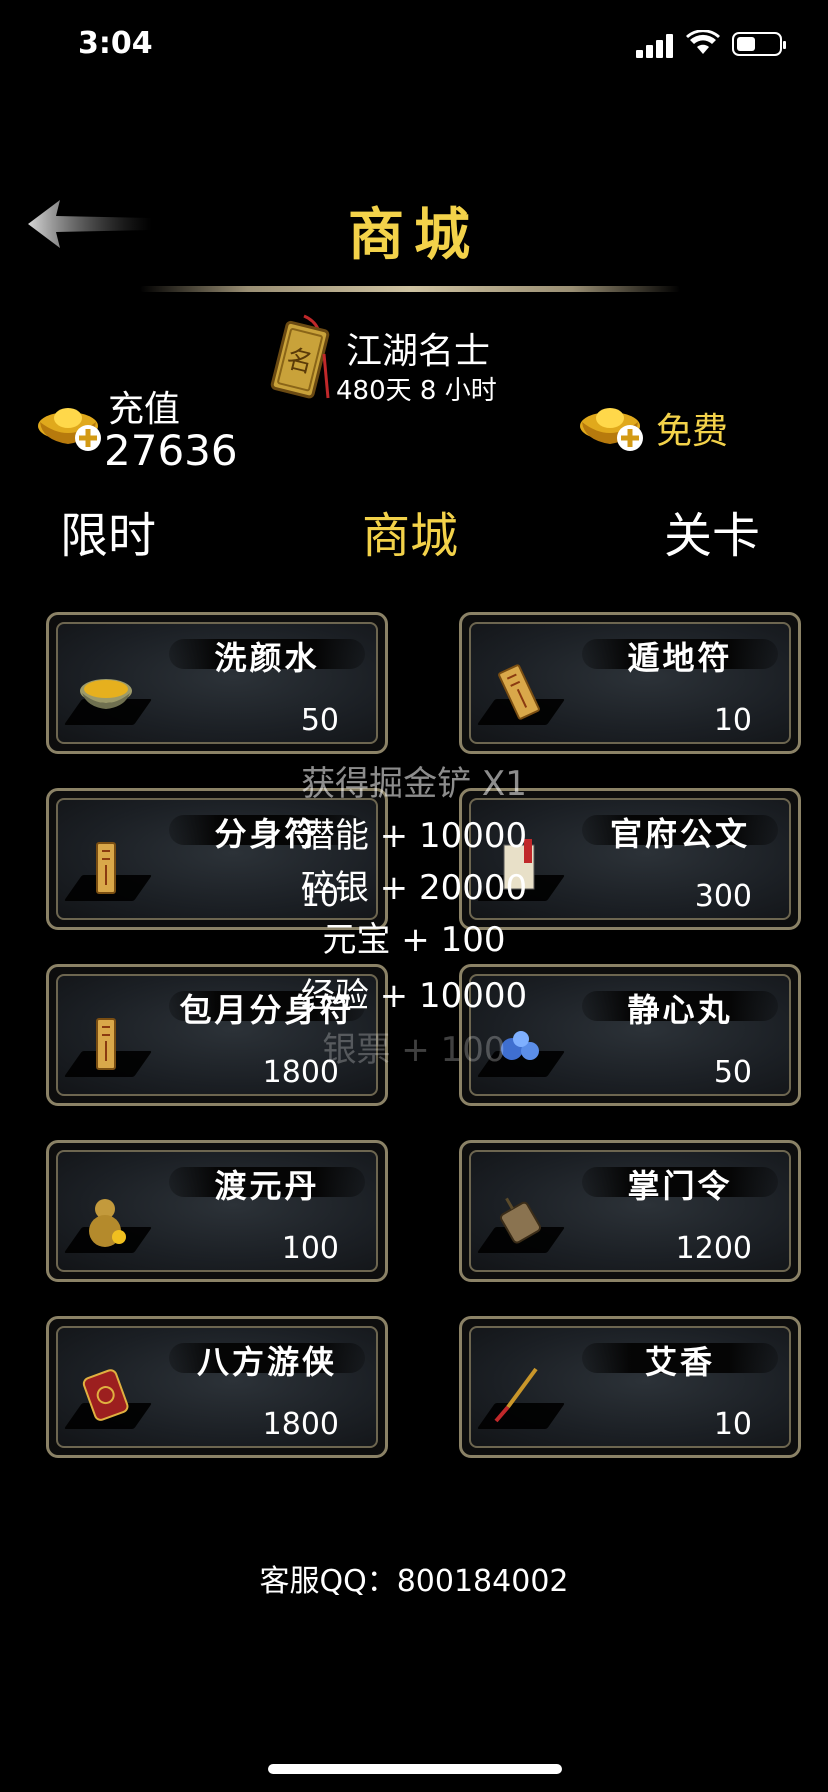 The width and height of the screenshot is (828, 1792). Describe the element at coordinates (106, 694) in the screenshot. I see `bowl-icon` at that location.